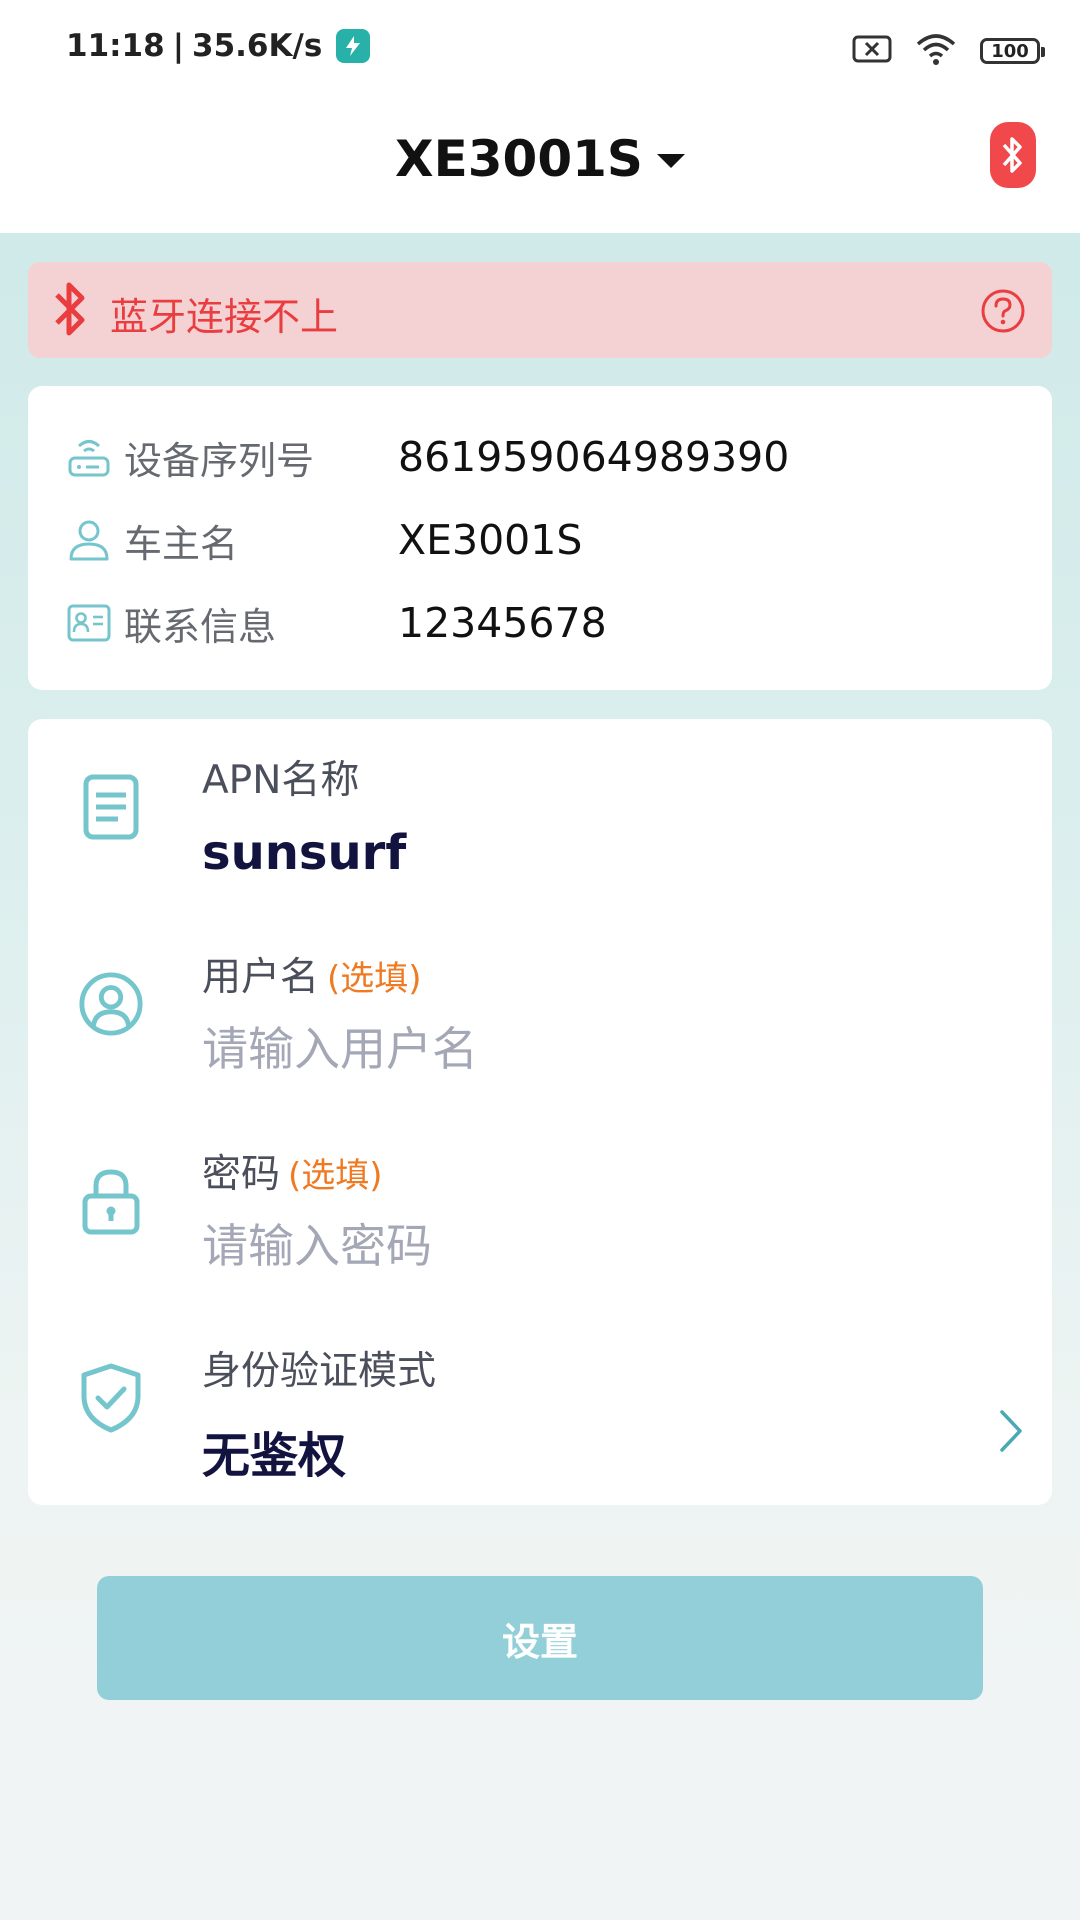 This screenshot has width=1080, height=1920. Describe the element at coordinates (115, 46) in the screenshot. I see `status-time: 11:18` at that location.